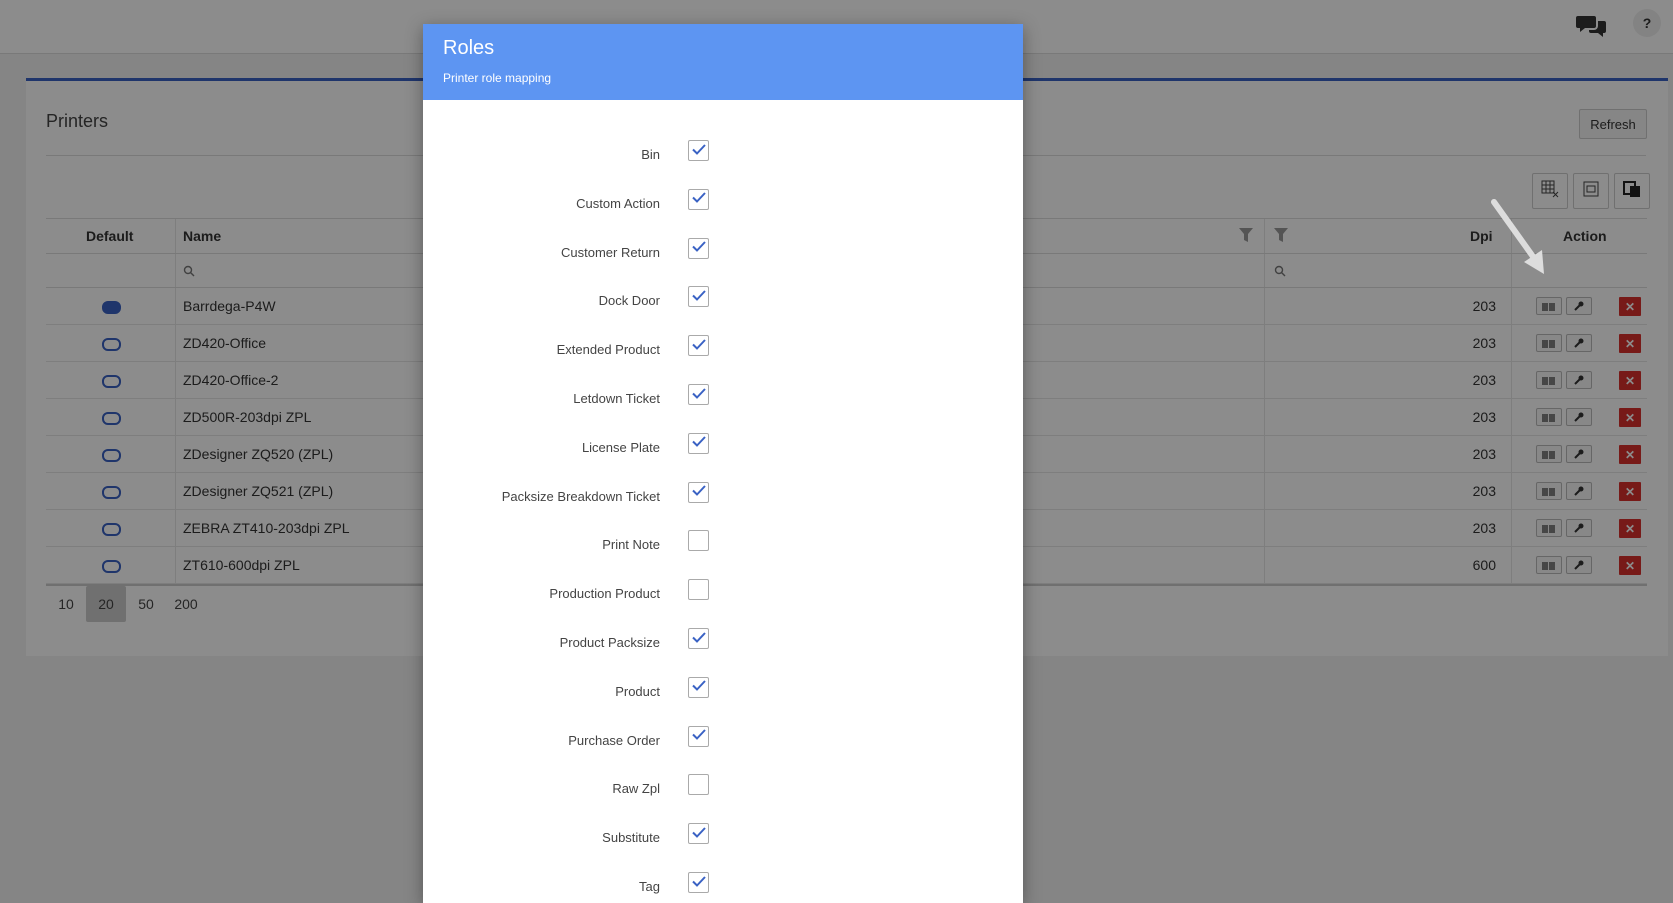 The height and width of the screenshot is (903, 1673). What do you see at coordinates (610, 252) in the screenshot?
I see `role-label: Customer Return` at bounding box center [610, 252].